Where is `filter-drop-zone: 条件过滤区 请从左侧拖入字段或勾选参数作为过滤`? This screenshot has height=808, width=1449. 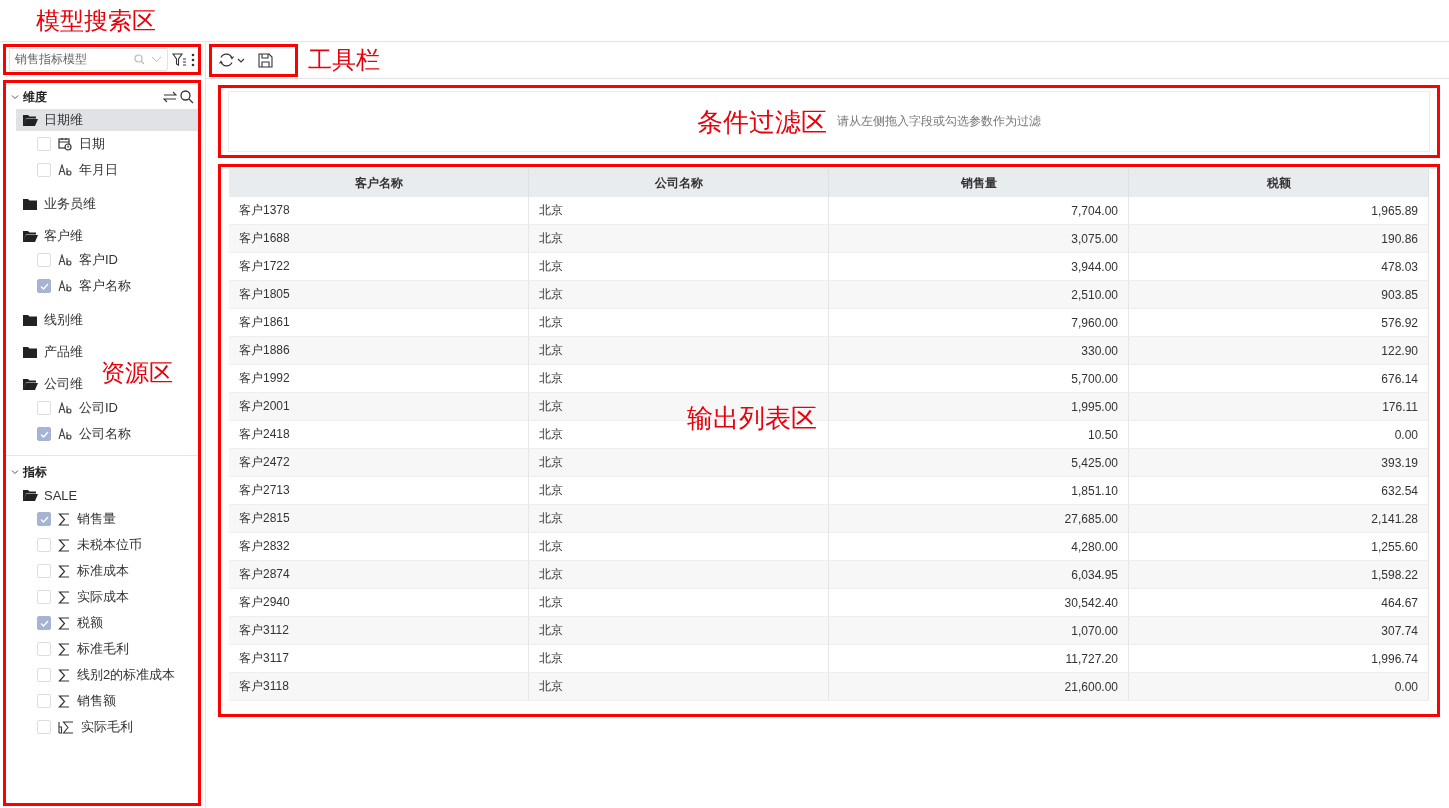
filter-drop-zone: 条件过滤区 请从左侧拖入字段或勾选参数作为过滤 is located at coordinates (829, 121).